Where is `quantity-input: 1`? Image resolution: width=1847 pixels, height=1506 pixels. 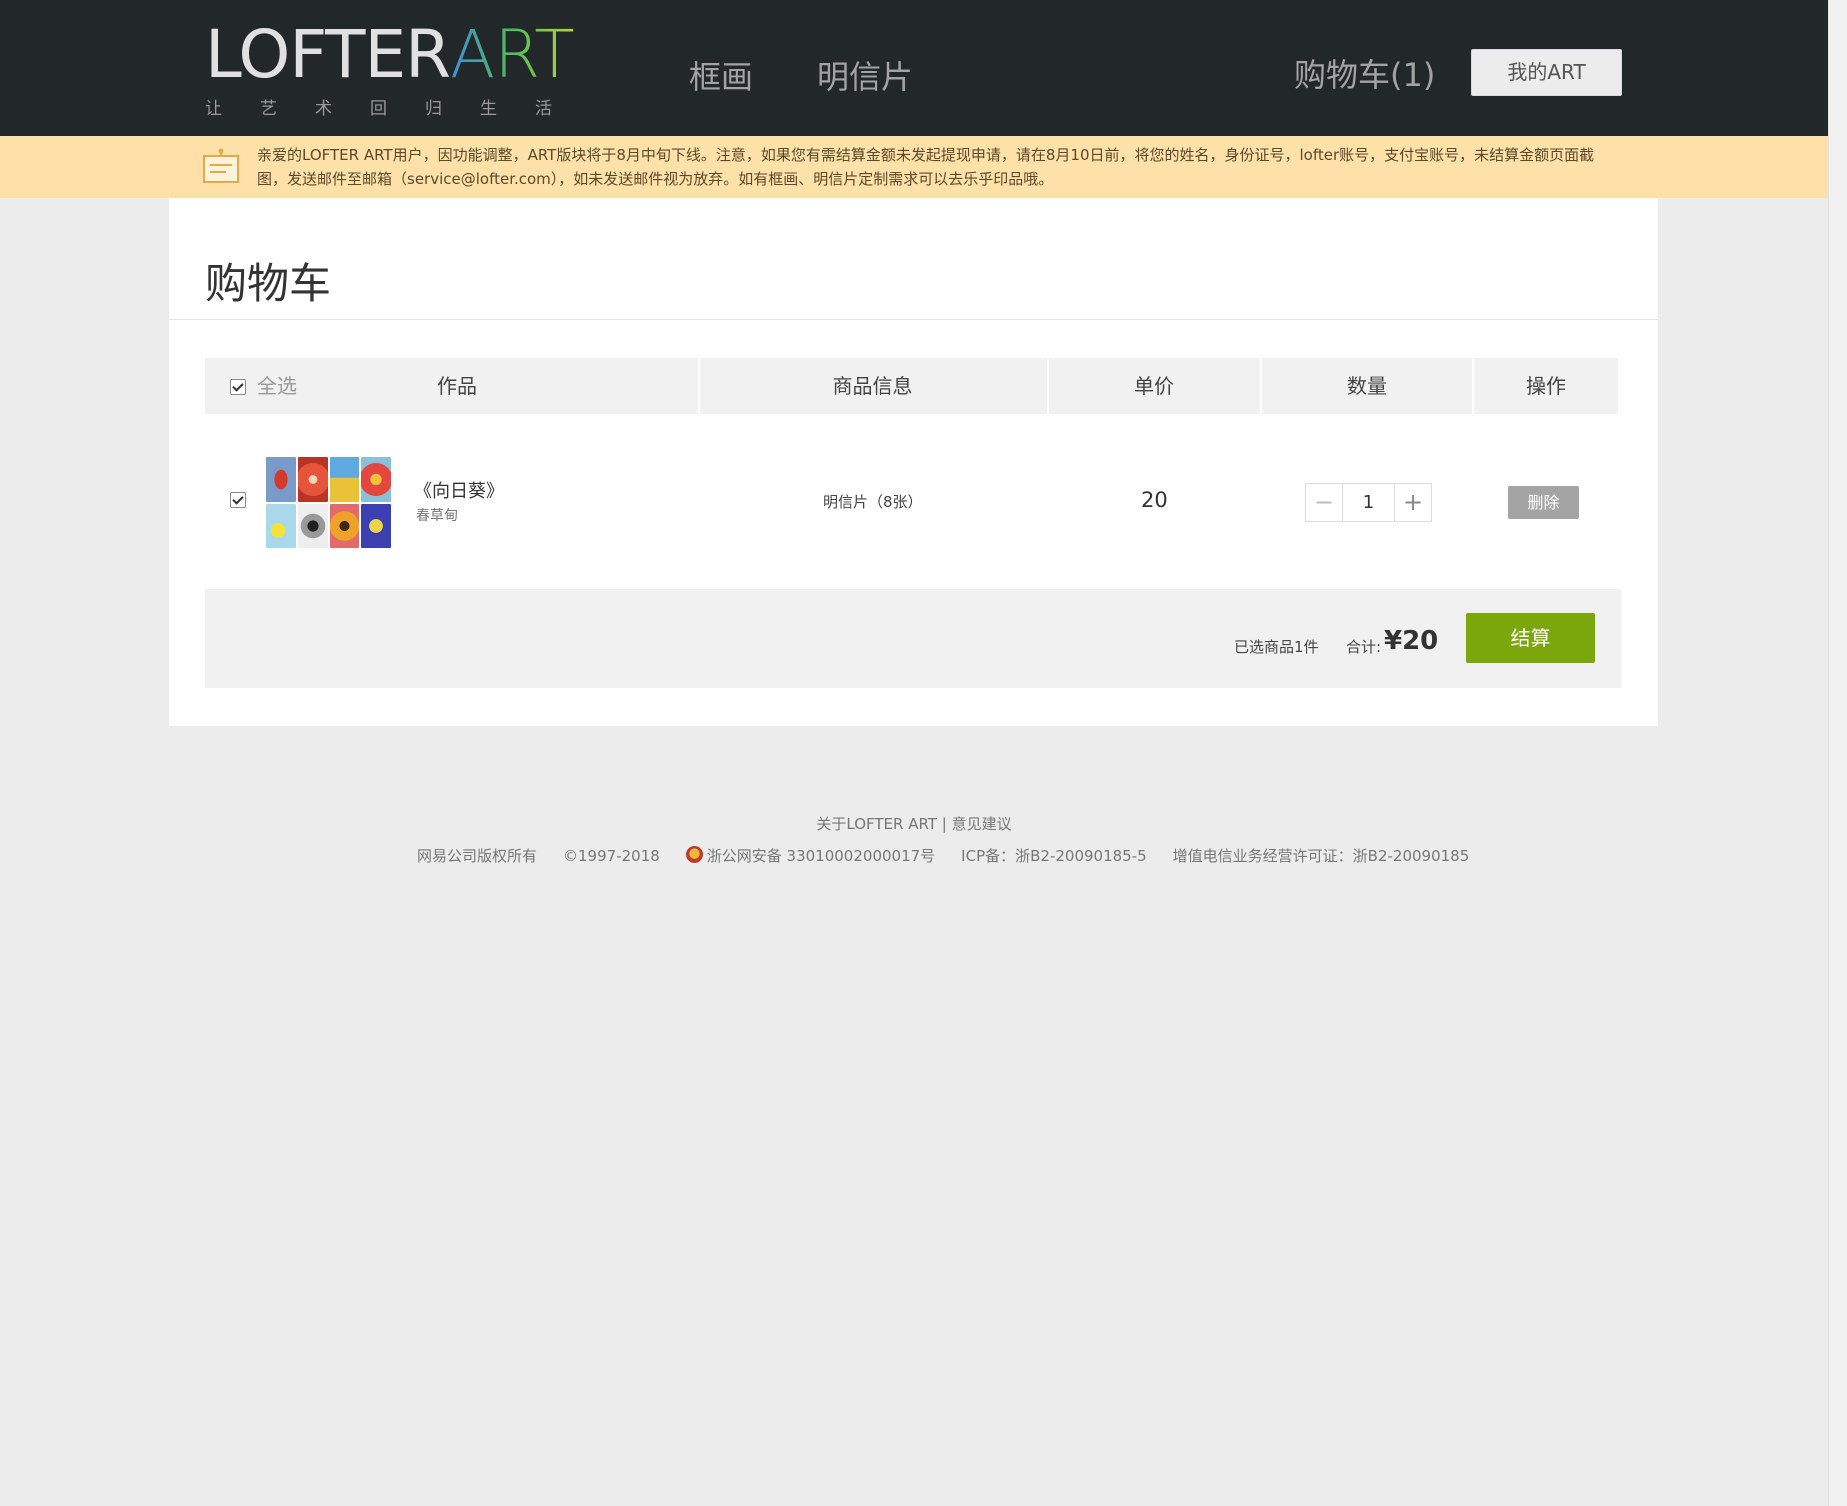
quantity-input: 1 is located at coordinates (1368, 502).